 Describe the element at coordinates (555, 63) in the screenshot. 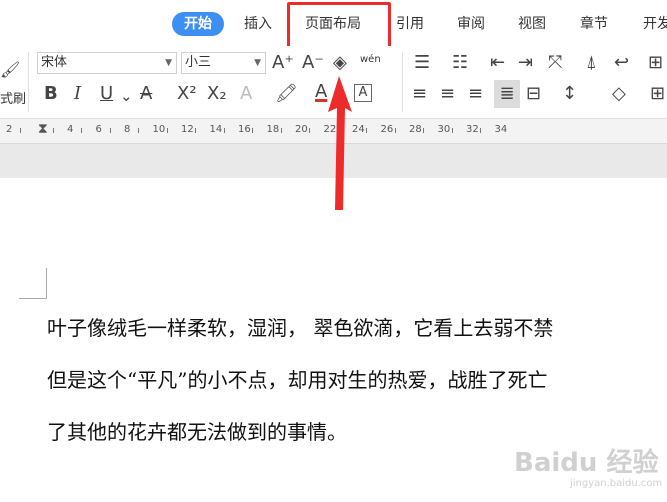

I see `chinese-layout-icon: ⤧` at that location.